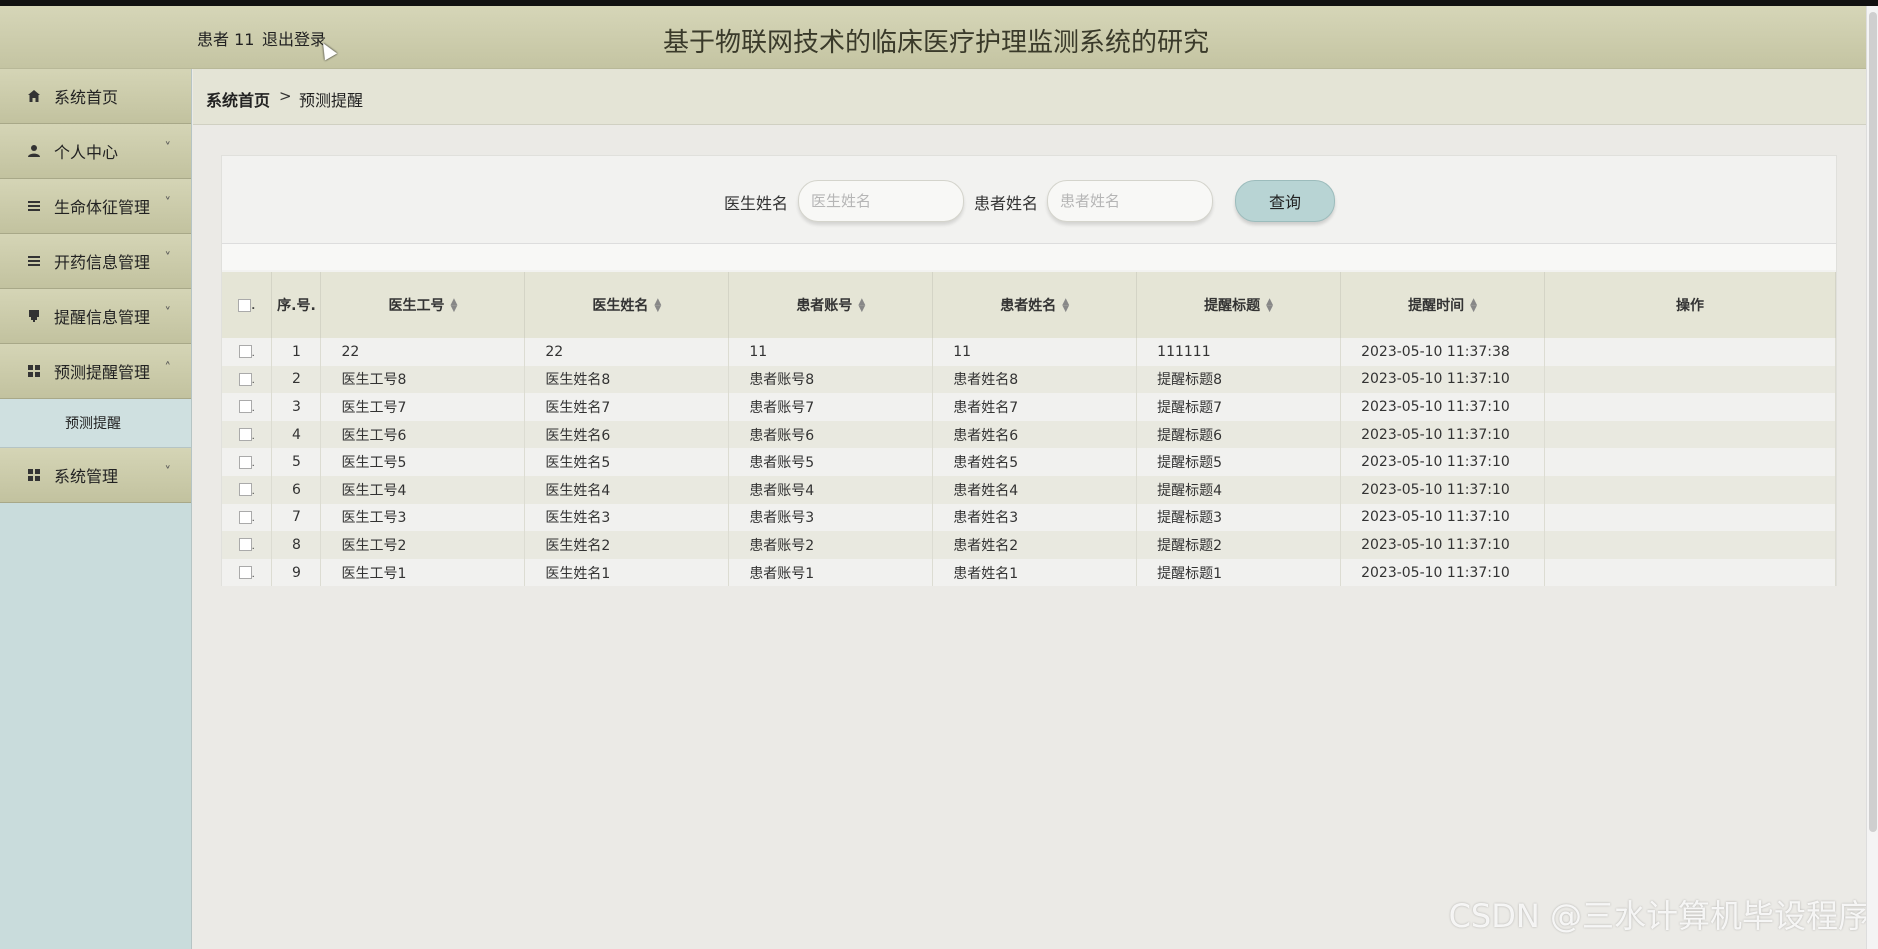 The height and width of the screenshot is (949, 1878). What do you see at coordinates (296, 379) in the screenshot?
I see `row-index: 2` at bounding box center [296, 379].